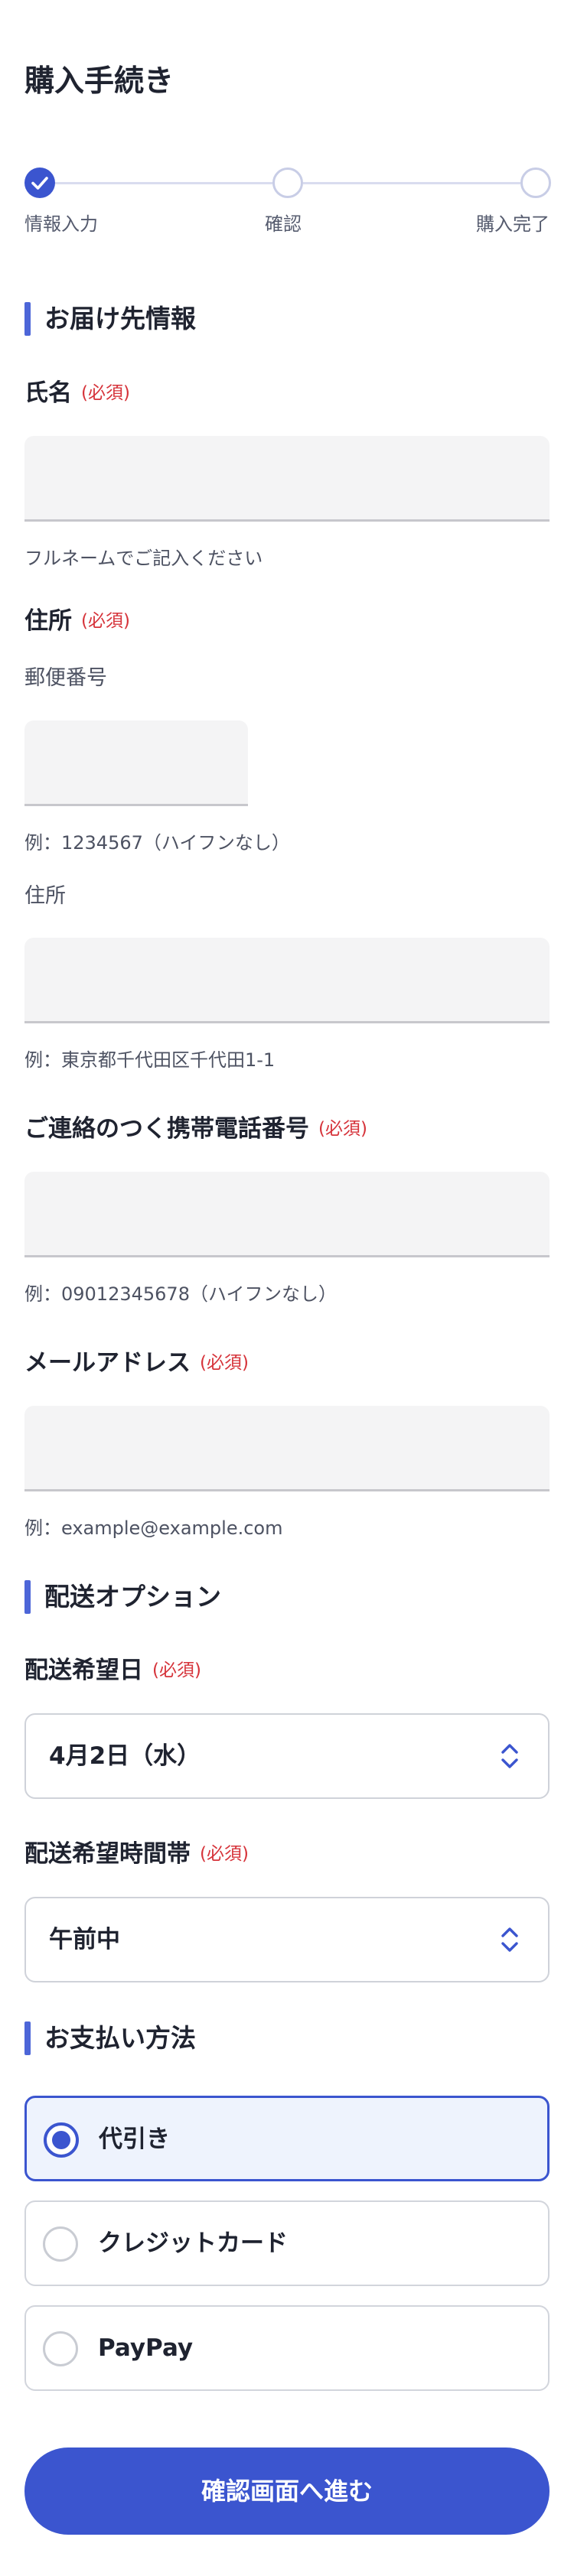 This screenshot has width=574, height=2576. What do you see at coordinates (107, 1363) in the screenshot?
I see `email-label-text: メールアドレス` at bounding box center [107, 1363].